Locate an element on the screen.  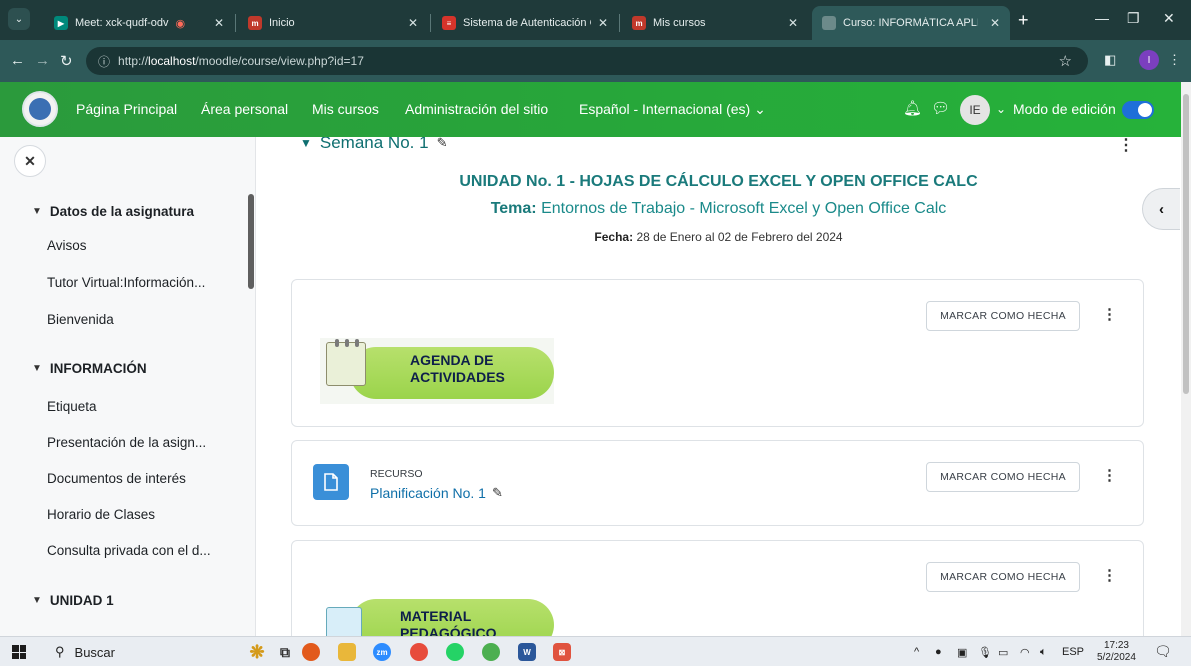
tray-expand-icon: ^ is located at coordinates (916, 652).